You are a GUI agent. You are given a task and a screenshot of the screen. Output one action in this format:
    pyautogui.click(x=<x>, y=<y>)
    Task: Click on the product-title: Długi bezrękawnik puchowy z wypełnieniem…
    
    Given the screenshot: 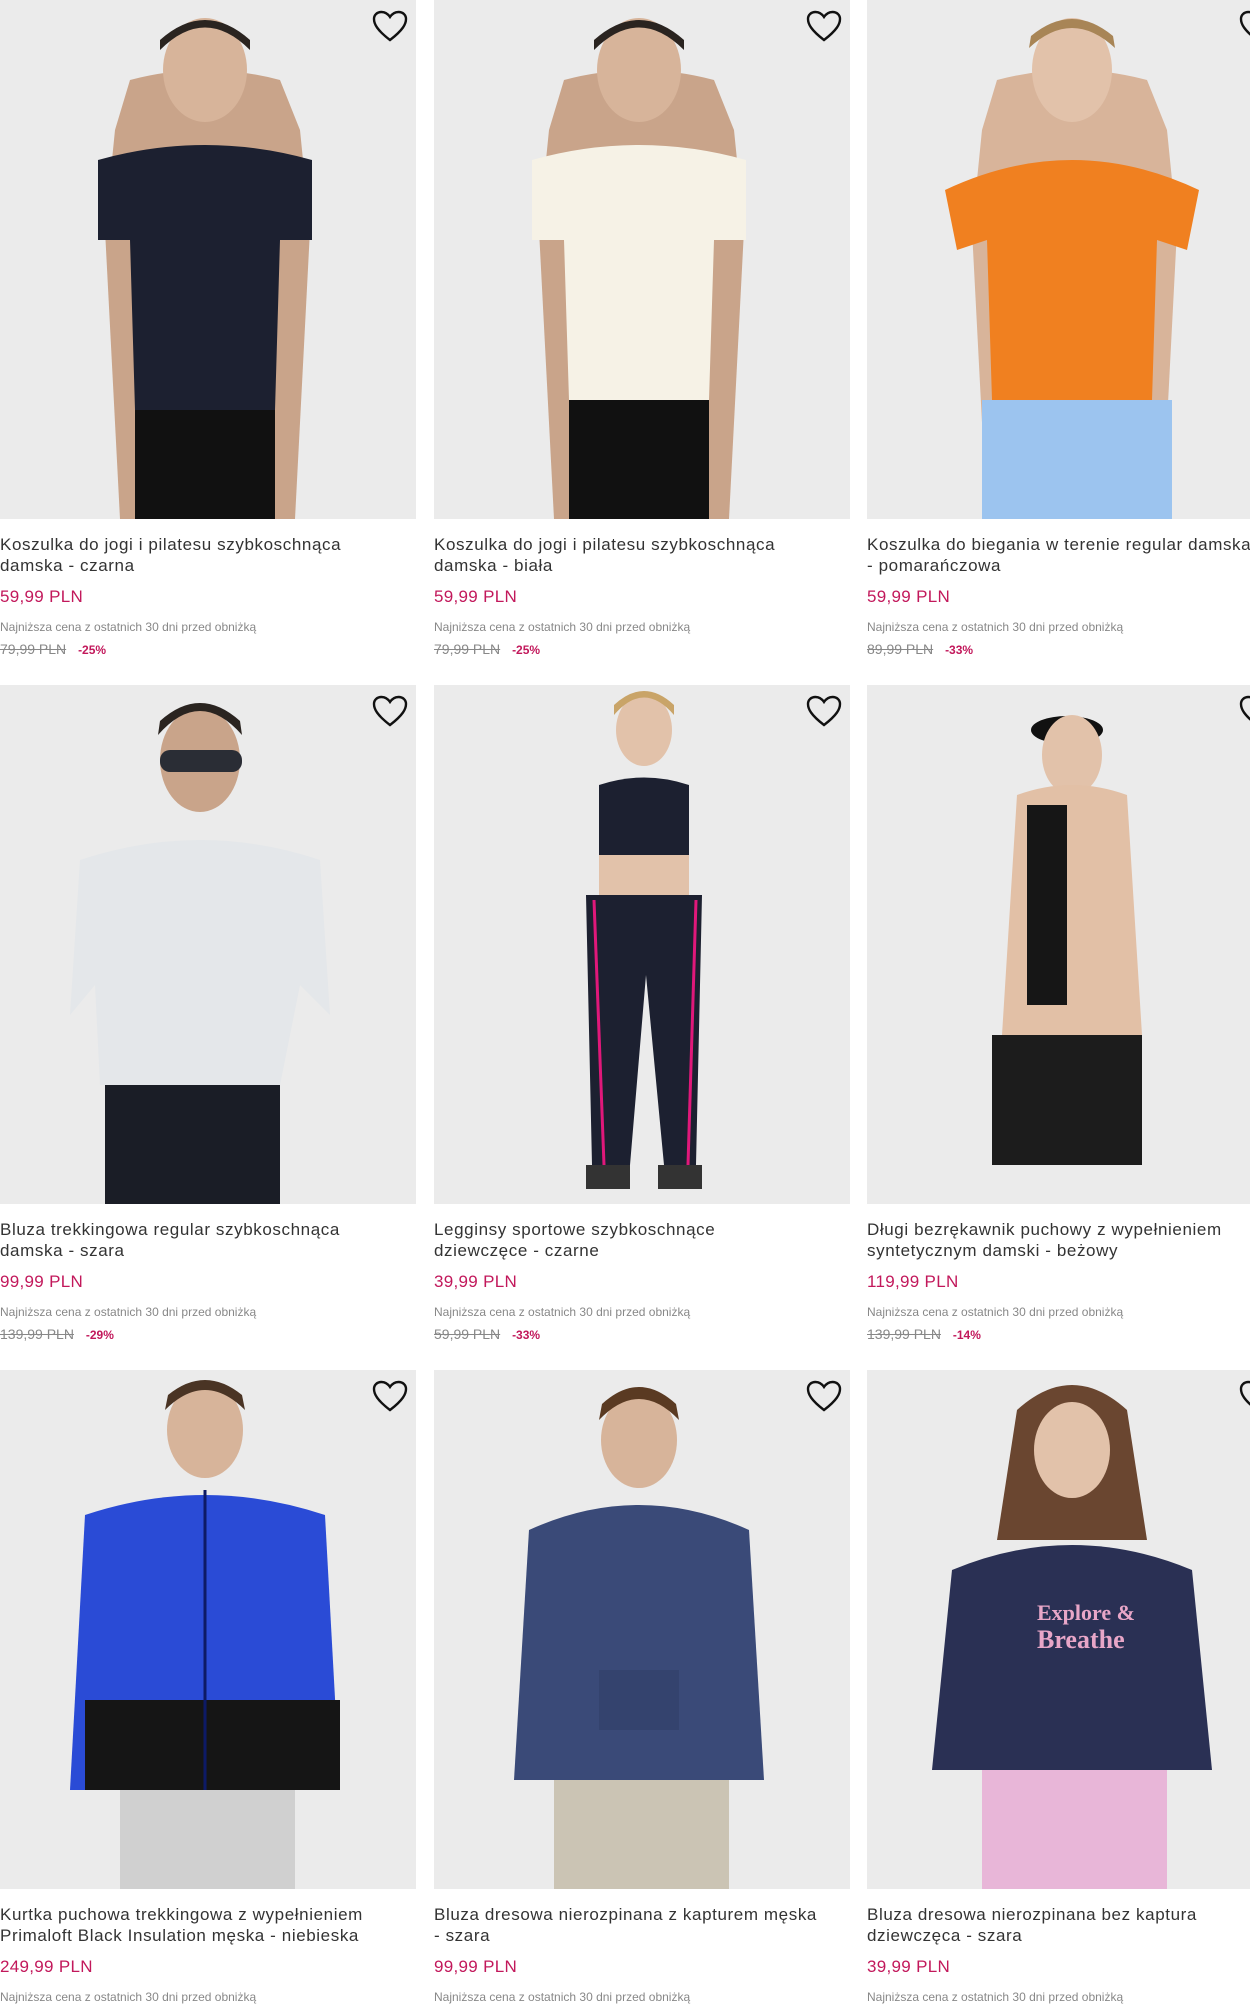 What is the action you would take?
    pyautogui.click(x=1058, y=1240)
    